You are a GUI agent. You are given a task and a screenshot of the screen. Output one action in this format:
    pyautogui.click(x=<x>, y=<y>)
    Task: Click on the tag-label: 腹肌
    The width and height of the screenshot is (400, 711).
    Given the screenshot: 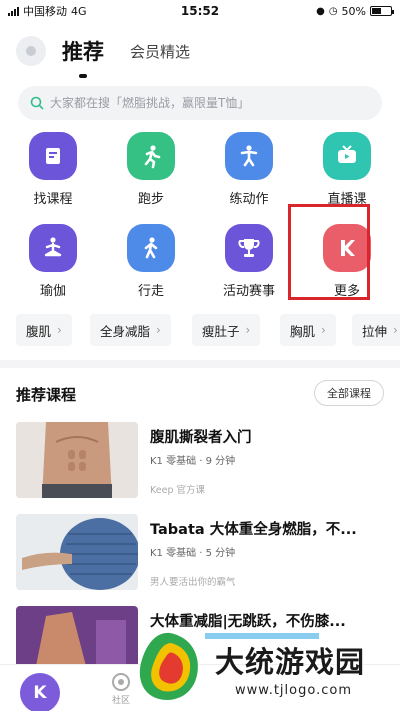 What is the action you would take?
    pyautogui.click(x=39, y=331)
    